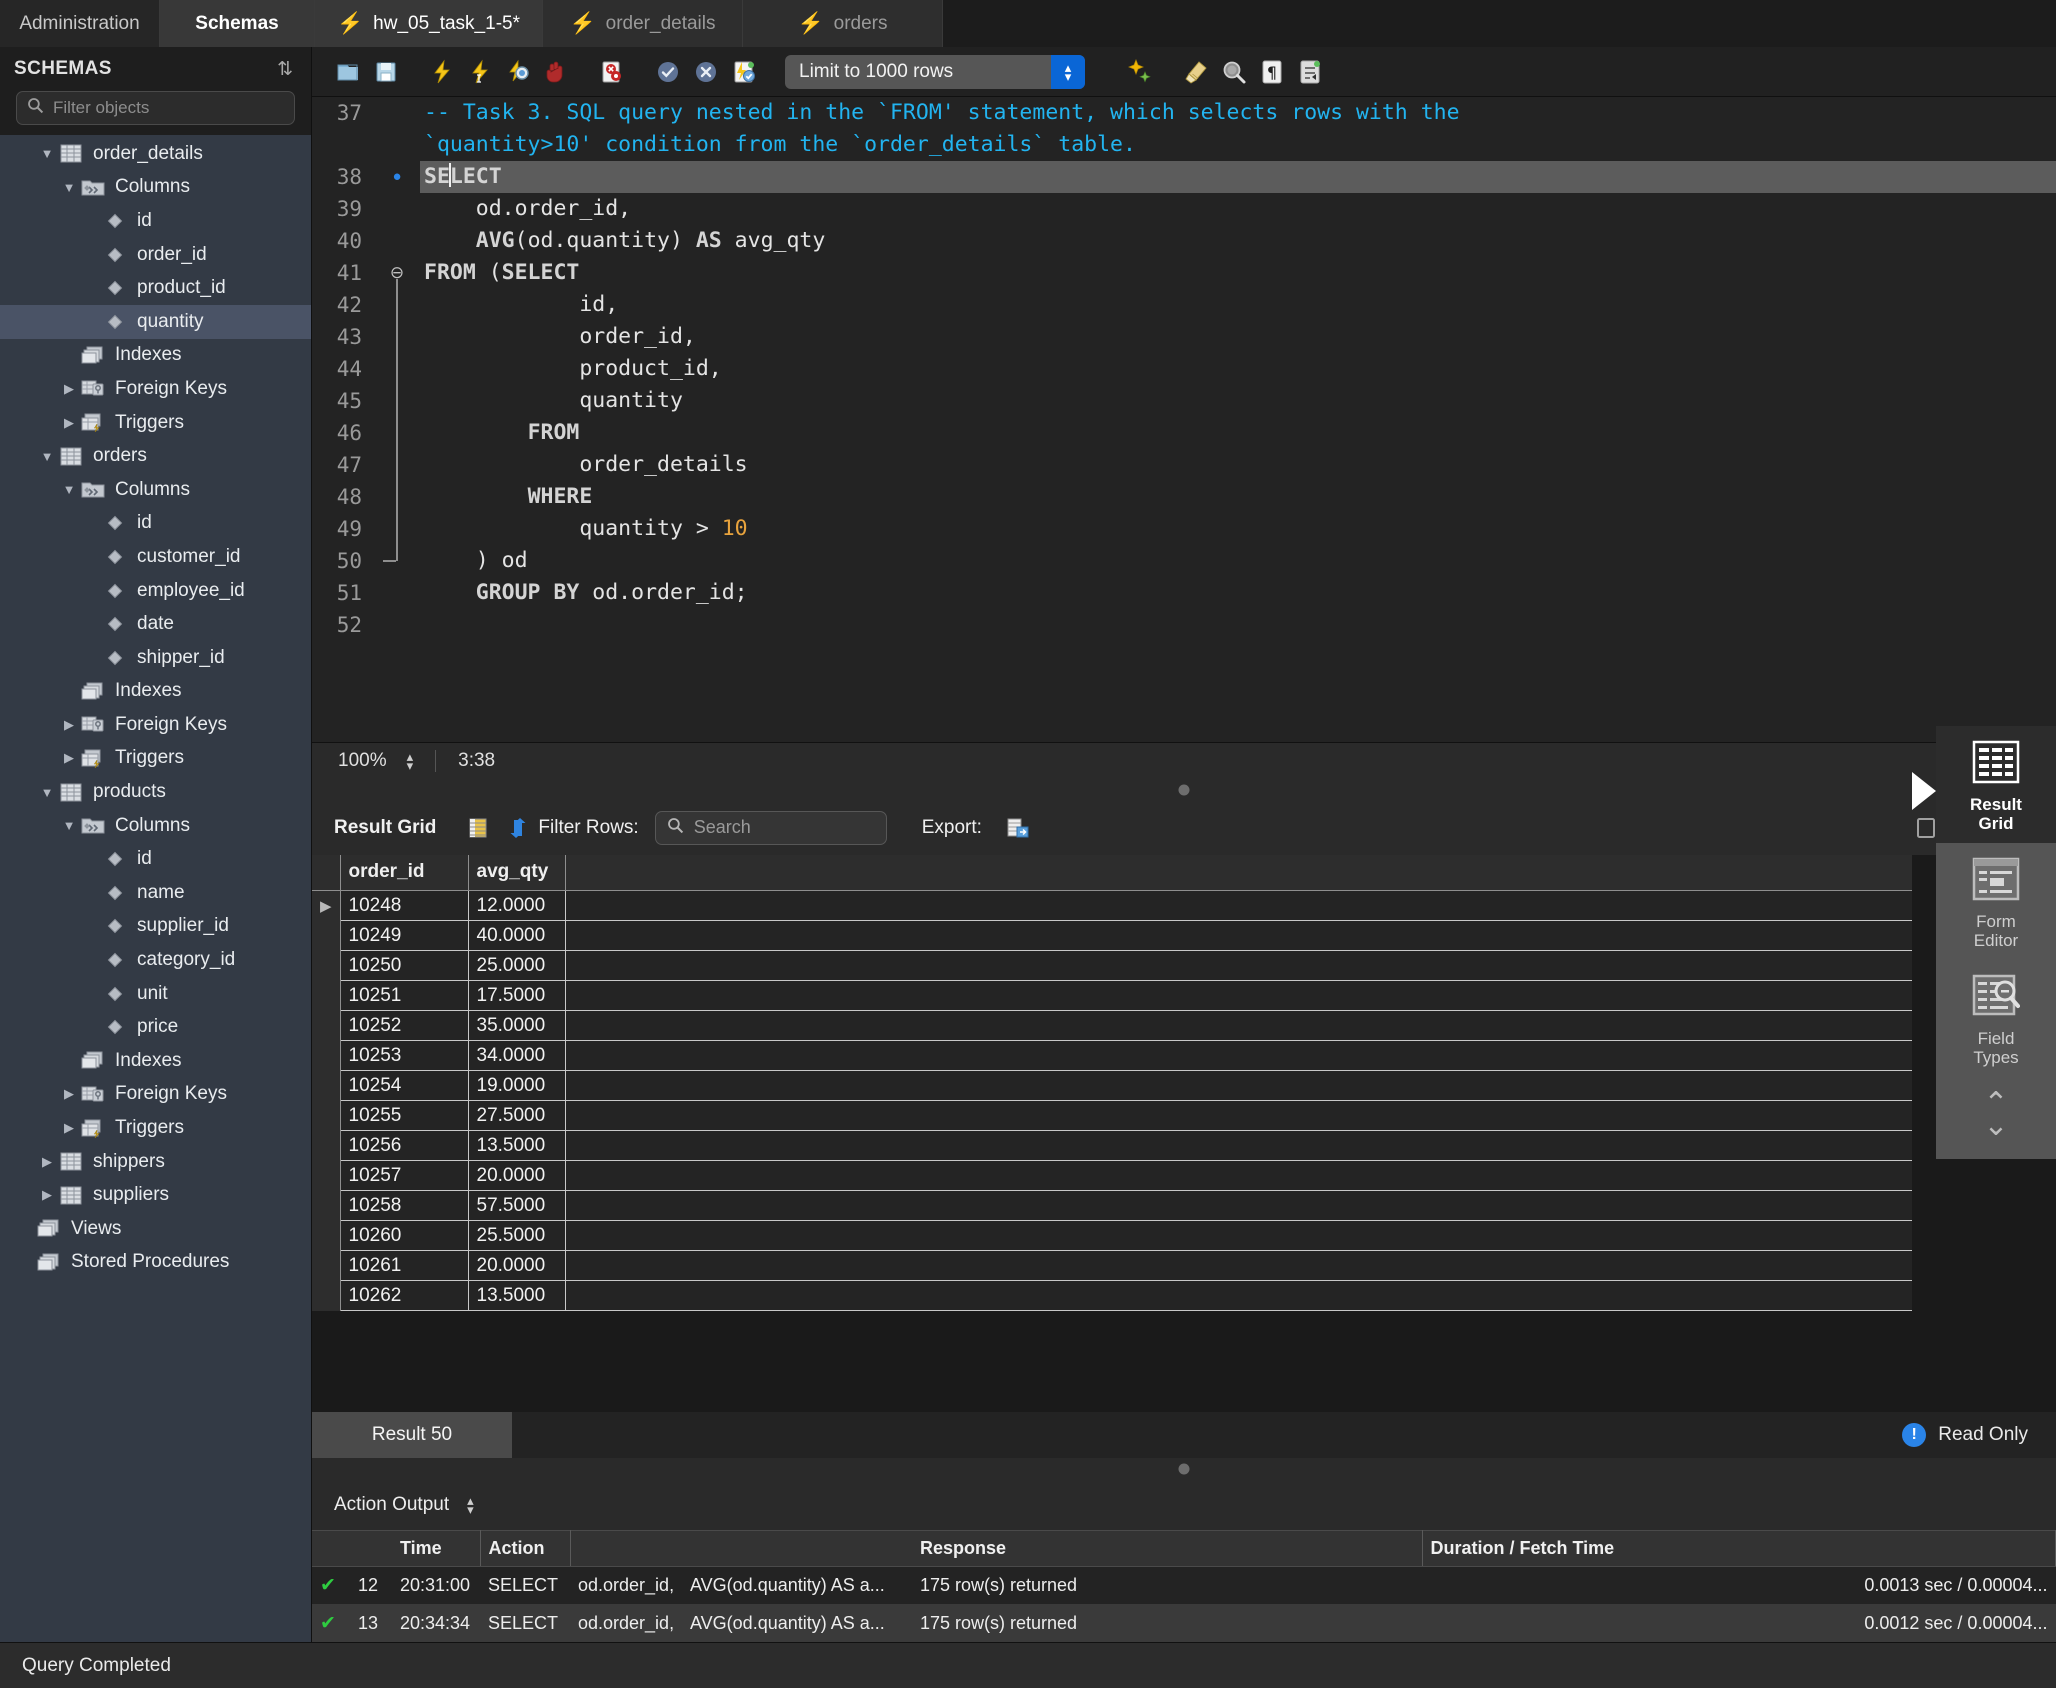  What do you see at coordinates (1184, 465) in the screenshot?
I see `code-line: 47 order_details` at bounding box center [1184, 465].